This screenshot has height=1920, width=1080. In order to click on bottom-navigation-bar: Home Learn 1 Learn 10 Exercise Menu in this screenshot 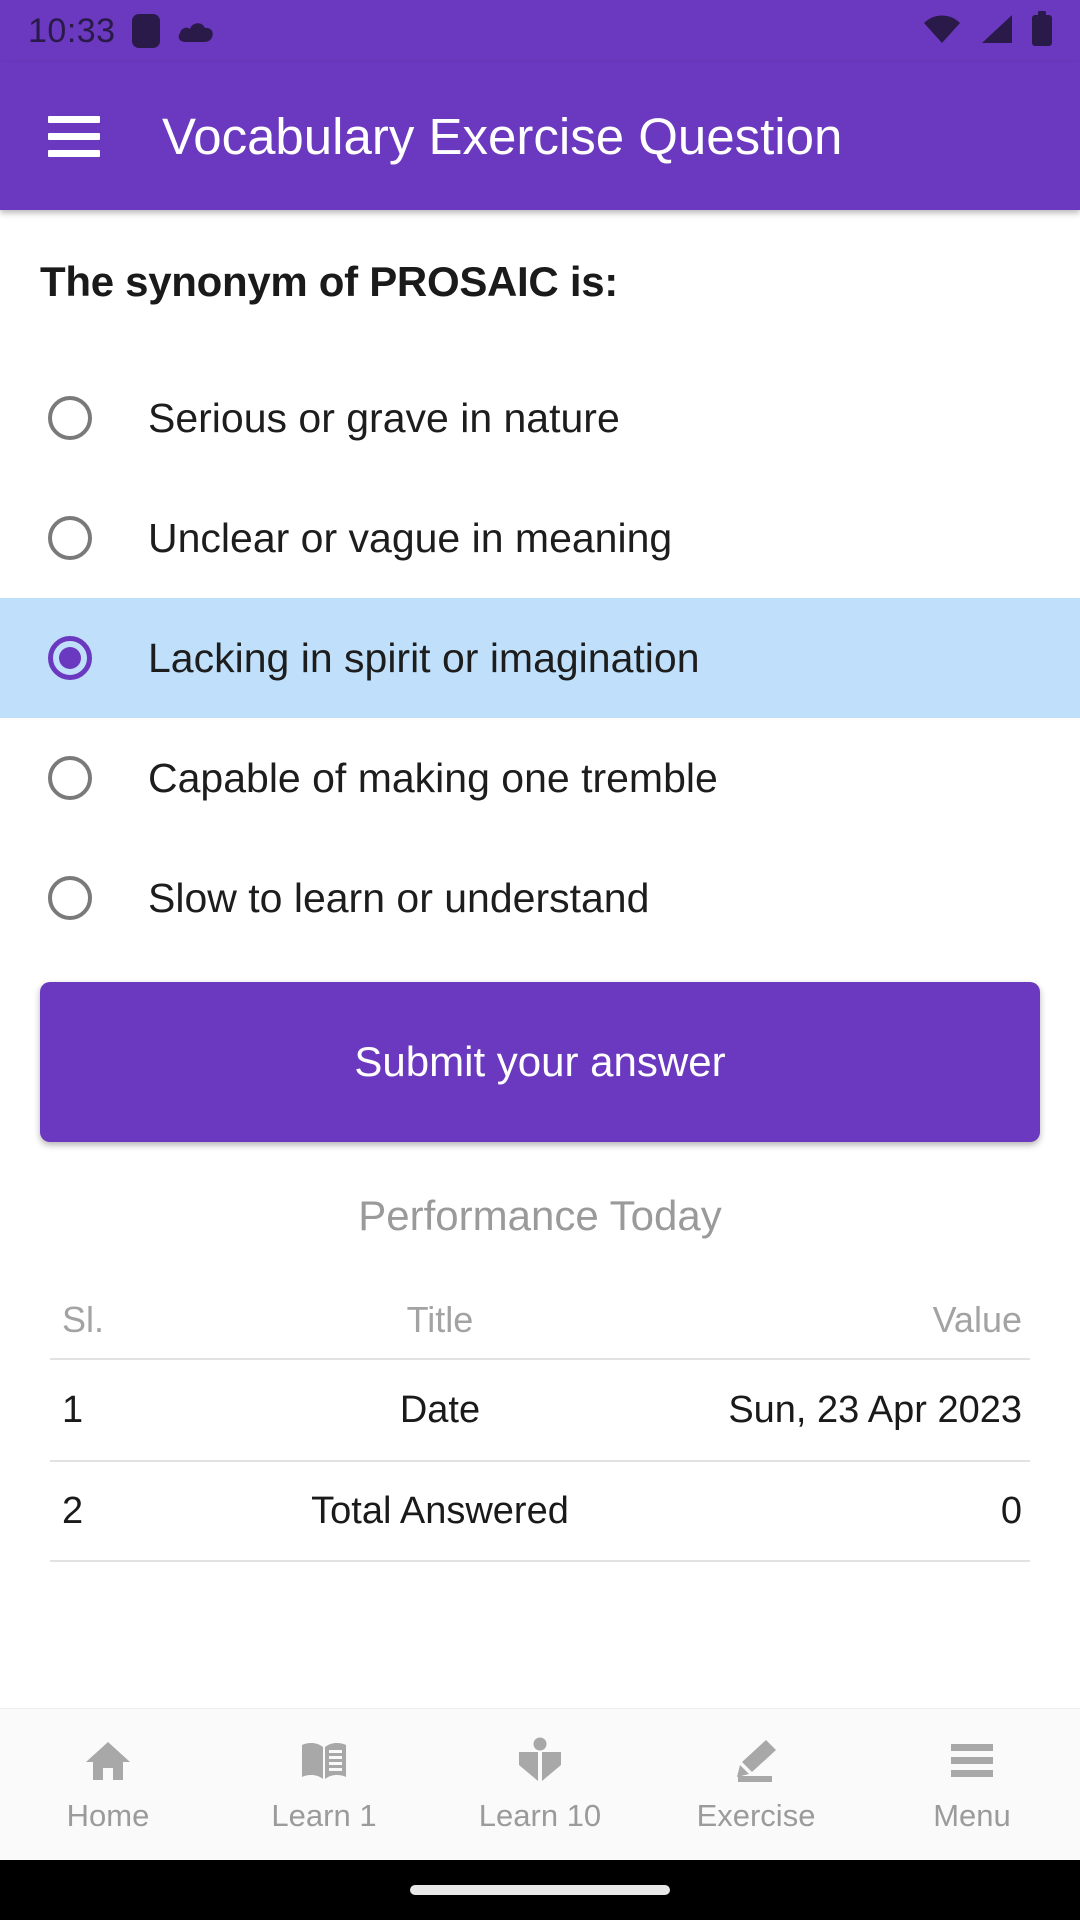, I will do `click(540, 1784)`.